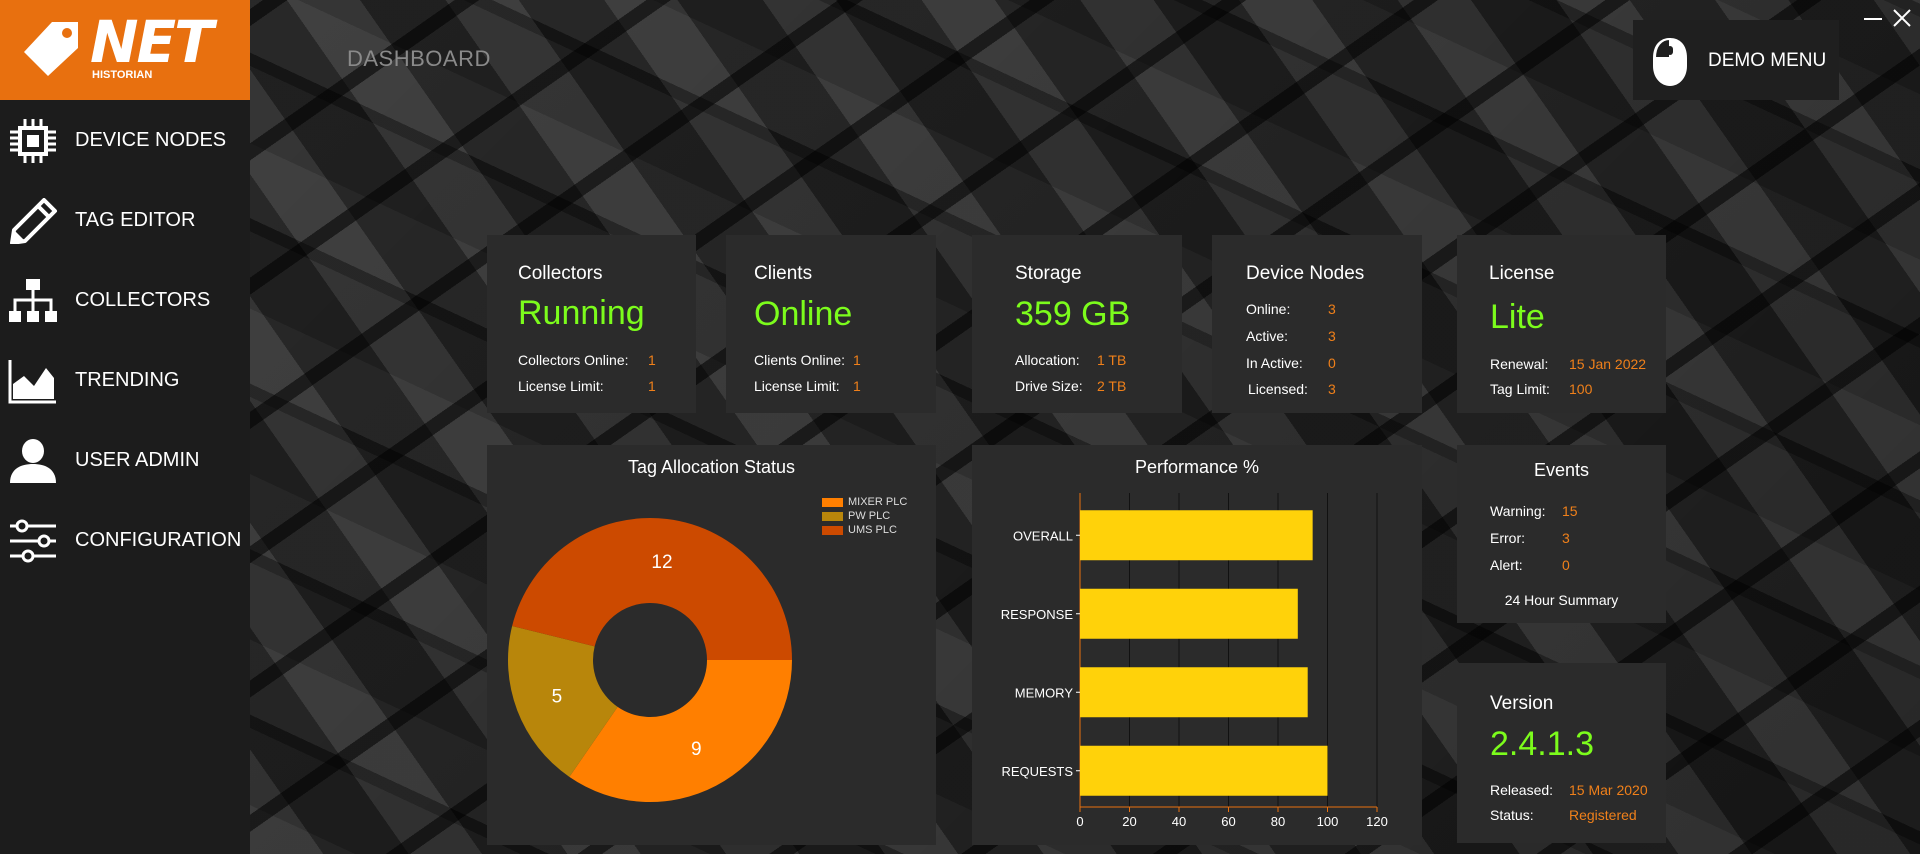  Describe the element at coordinates (1274, 363) in the screenshot. I see `row-label: In Active:` at that location.